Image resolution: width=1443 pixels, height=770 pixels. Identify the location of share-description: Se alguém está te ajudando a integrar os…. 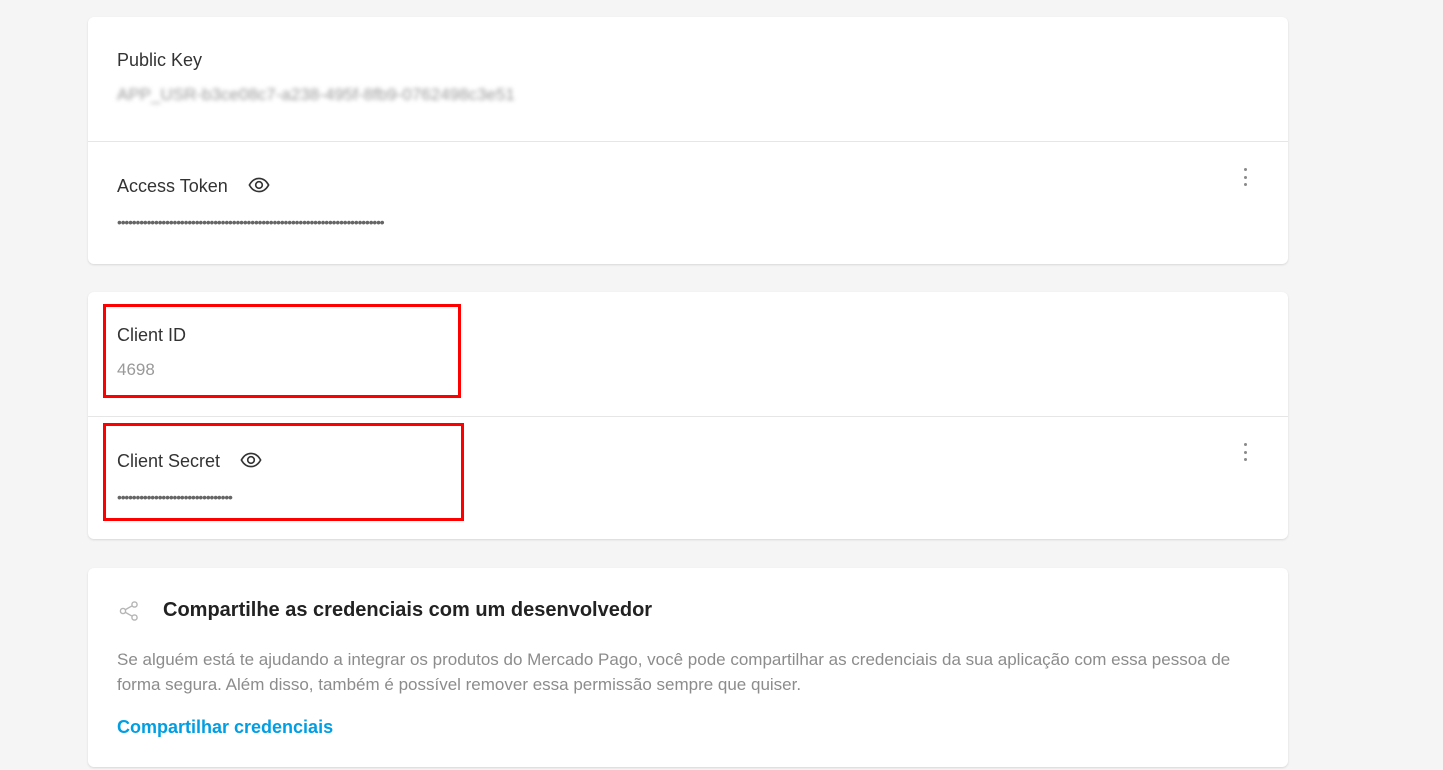
(674, 672).